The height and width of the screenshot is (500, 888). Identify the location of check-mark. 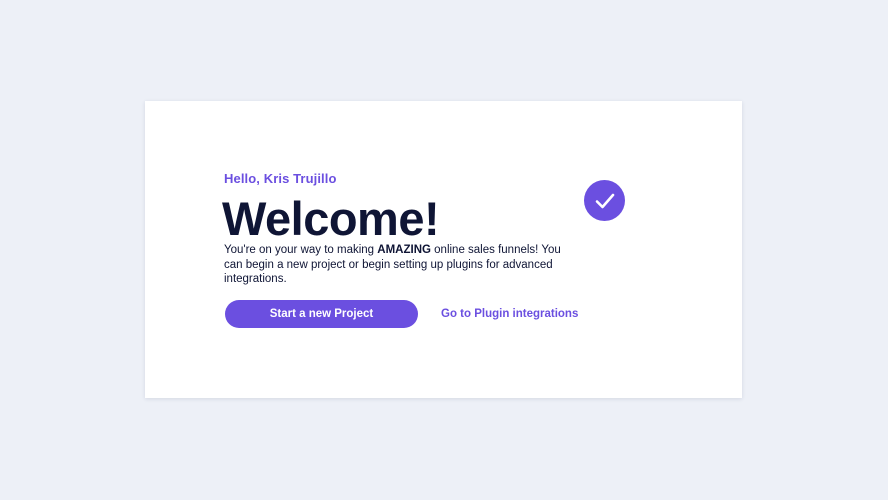
(604, 200).